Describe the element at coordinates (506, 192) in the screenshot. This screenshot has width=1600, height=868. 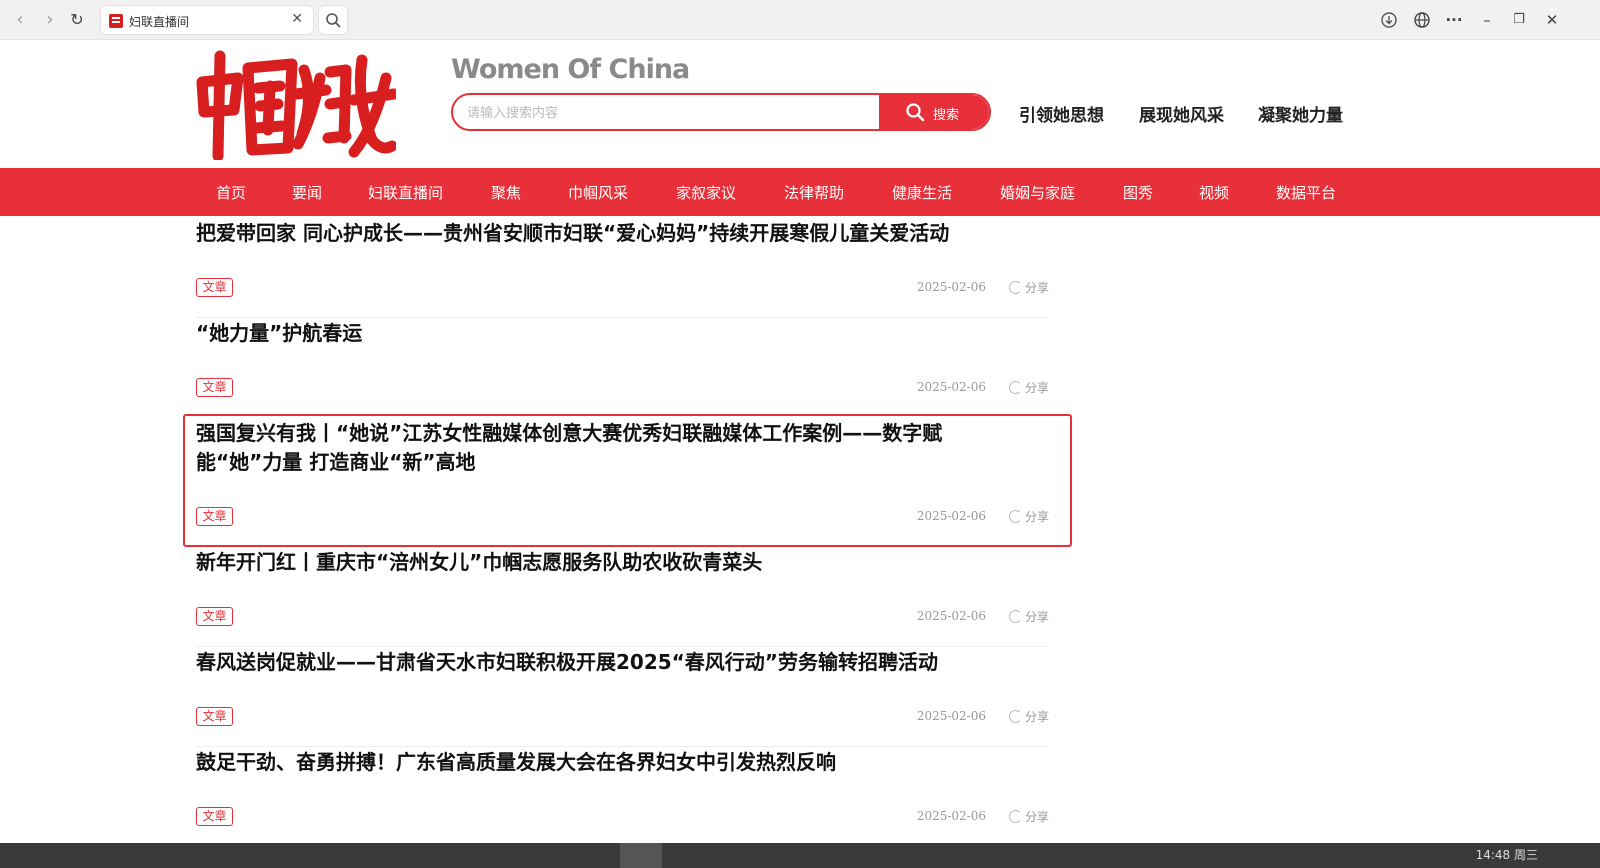
I see `nav-item-focus: 聚焦` at that location.